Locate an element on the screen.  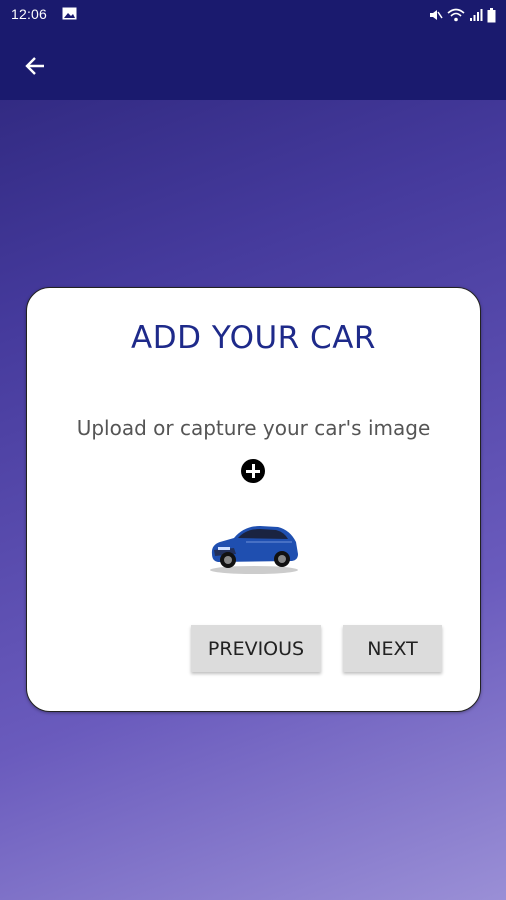
back-button is located at coordinates (35, 66).